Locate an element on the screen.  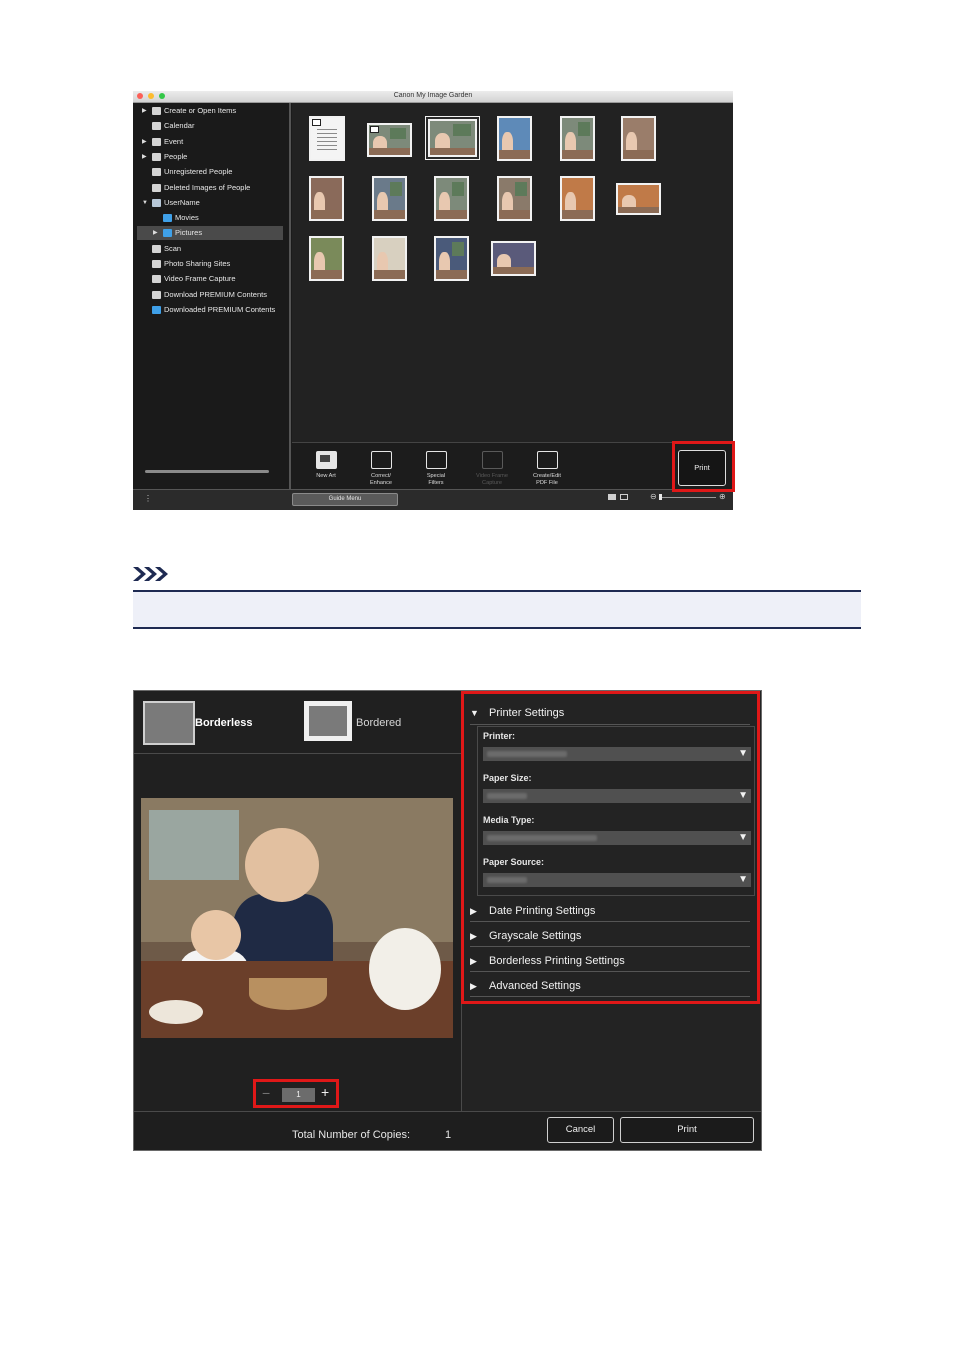
sidebar-item: Unregistered People is located at coordinates (211, 172).